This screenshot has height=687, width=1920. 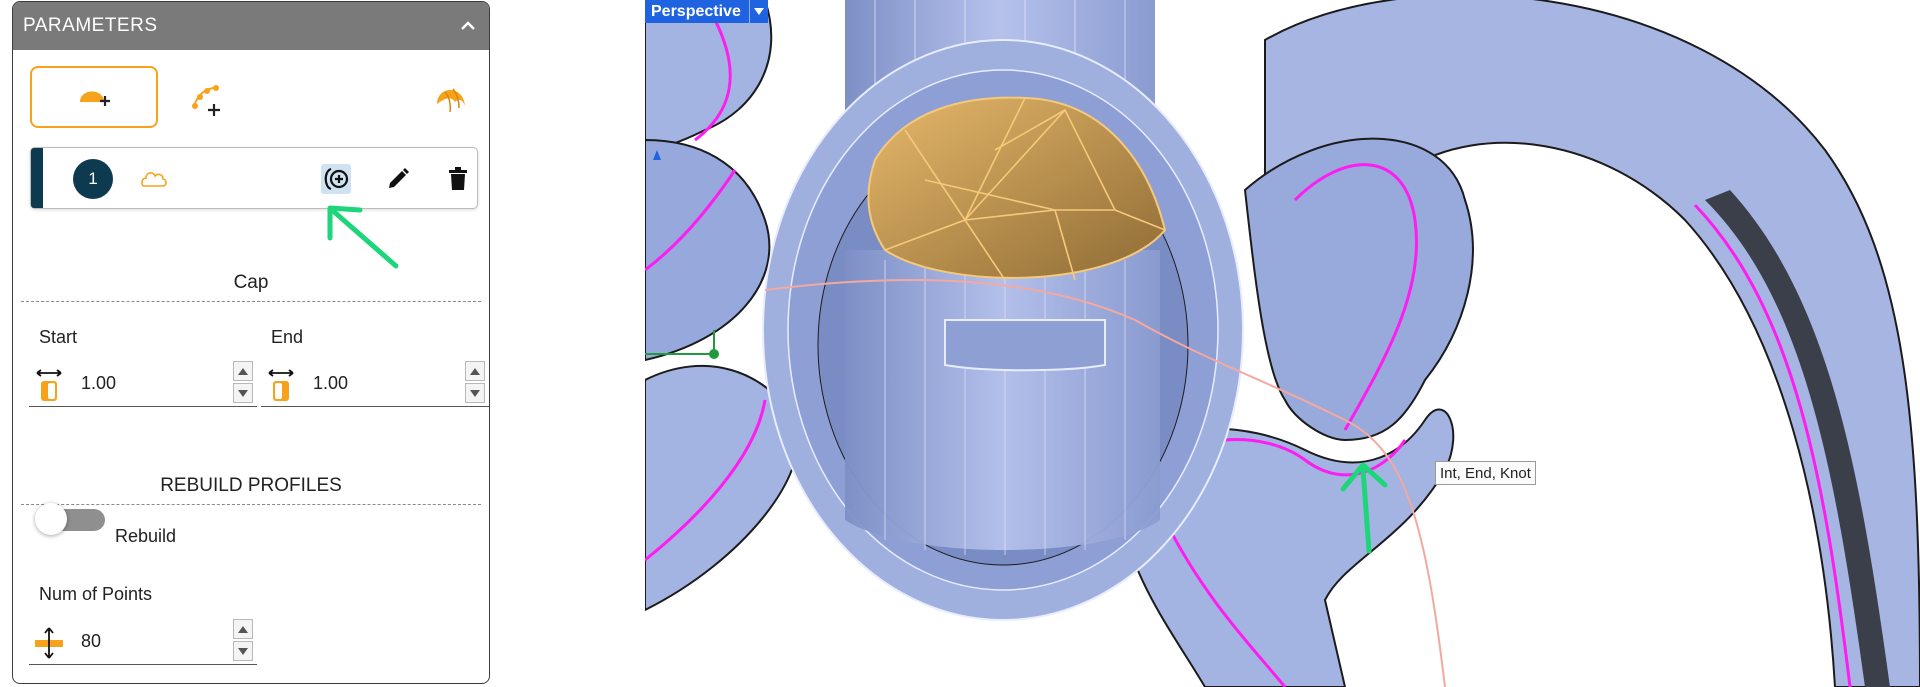 I want to click on start-increment-button, so click(x=243, y=371).